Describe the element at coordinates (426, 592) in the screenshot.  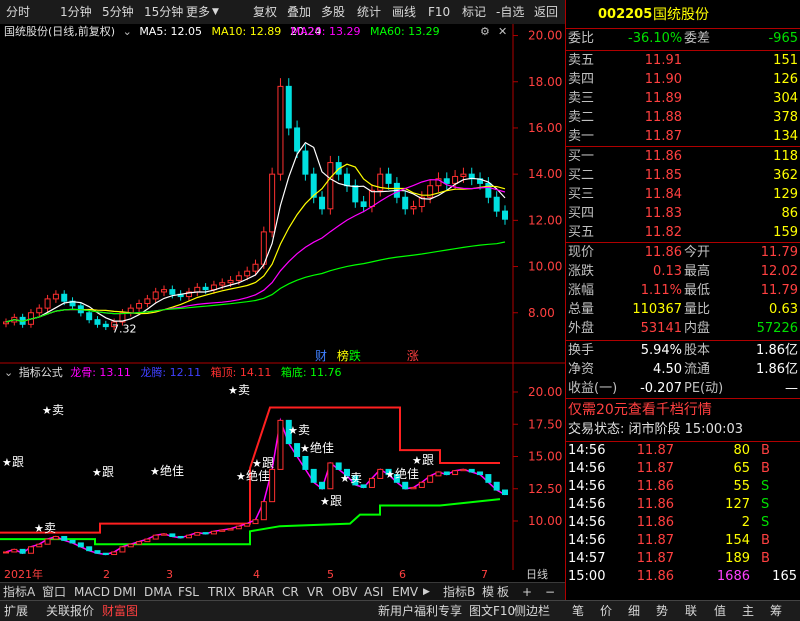
I see `triangle-right-icon: ▶` at that location.